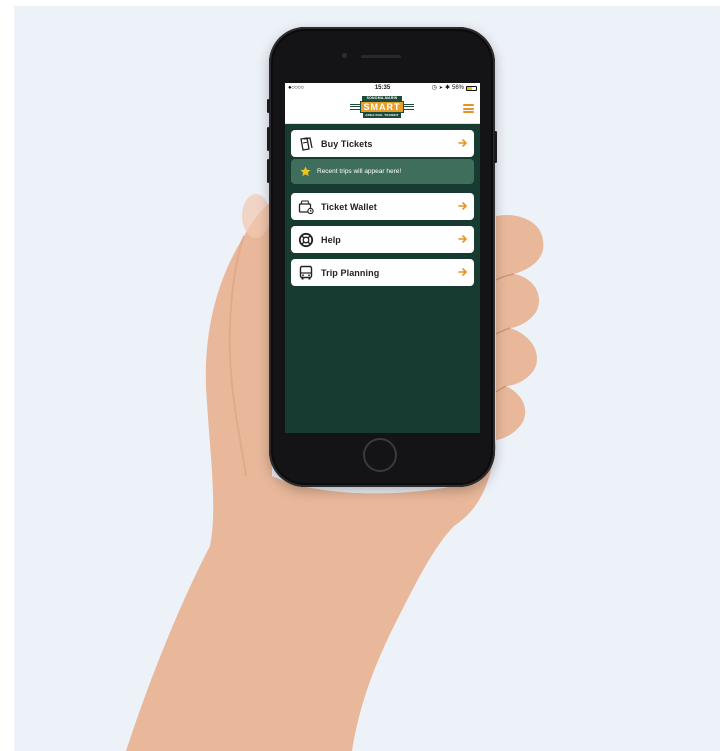  What do you see at coordinates (468, 108) in the screenshot?
I see `hamburger-icon` at bounding box center [468, 108].